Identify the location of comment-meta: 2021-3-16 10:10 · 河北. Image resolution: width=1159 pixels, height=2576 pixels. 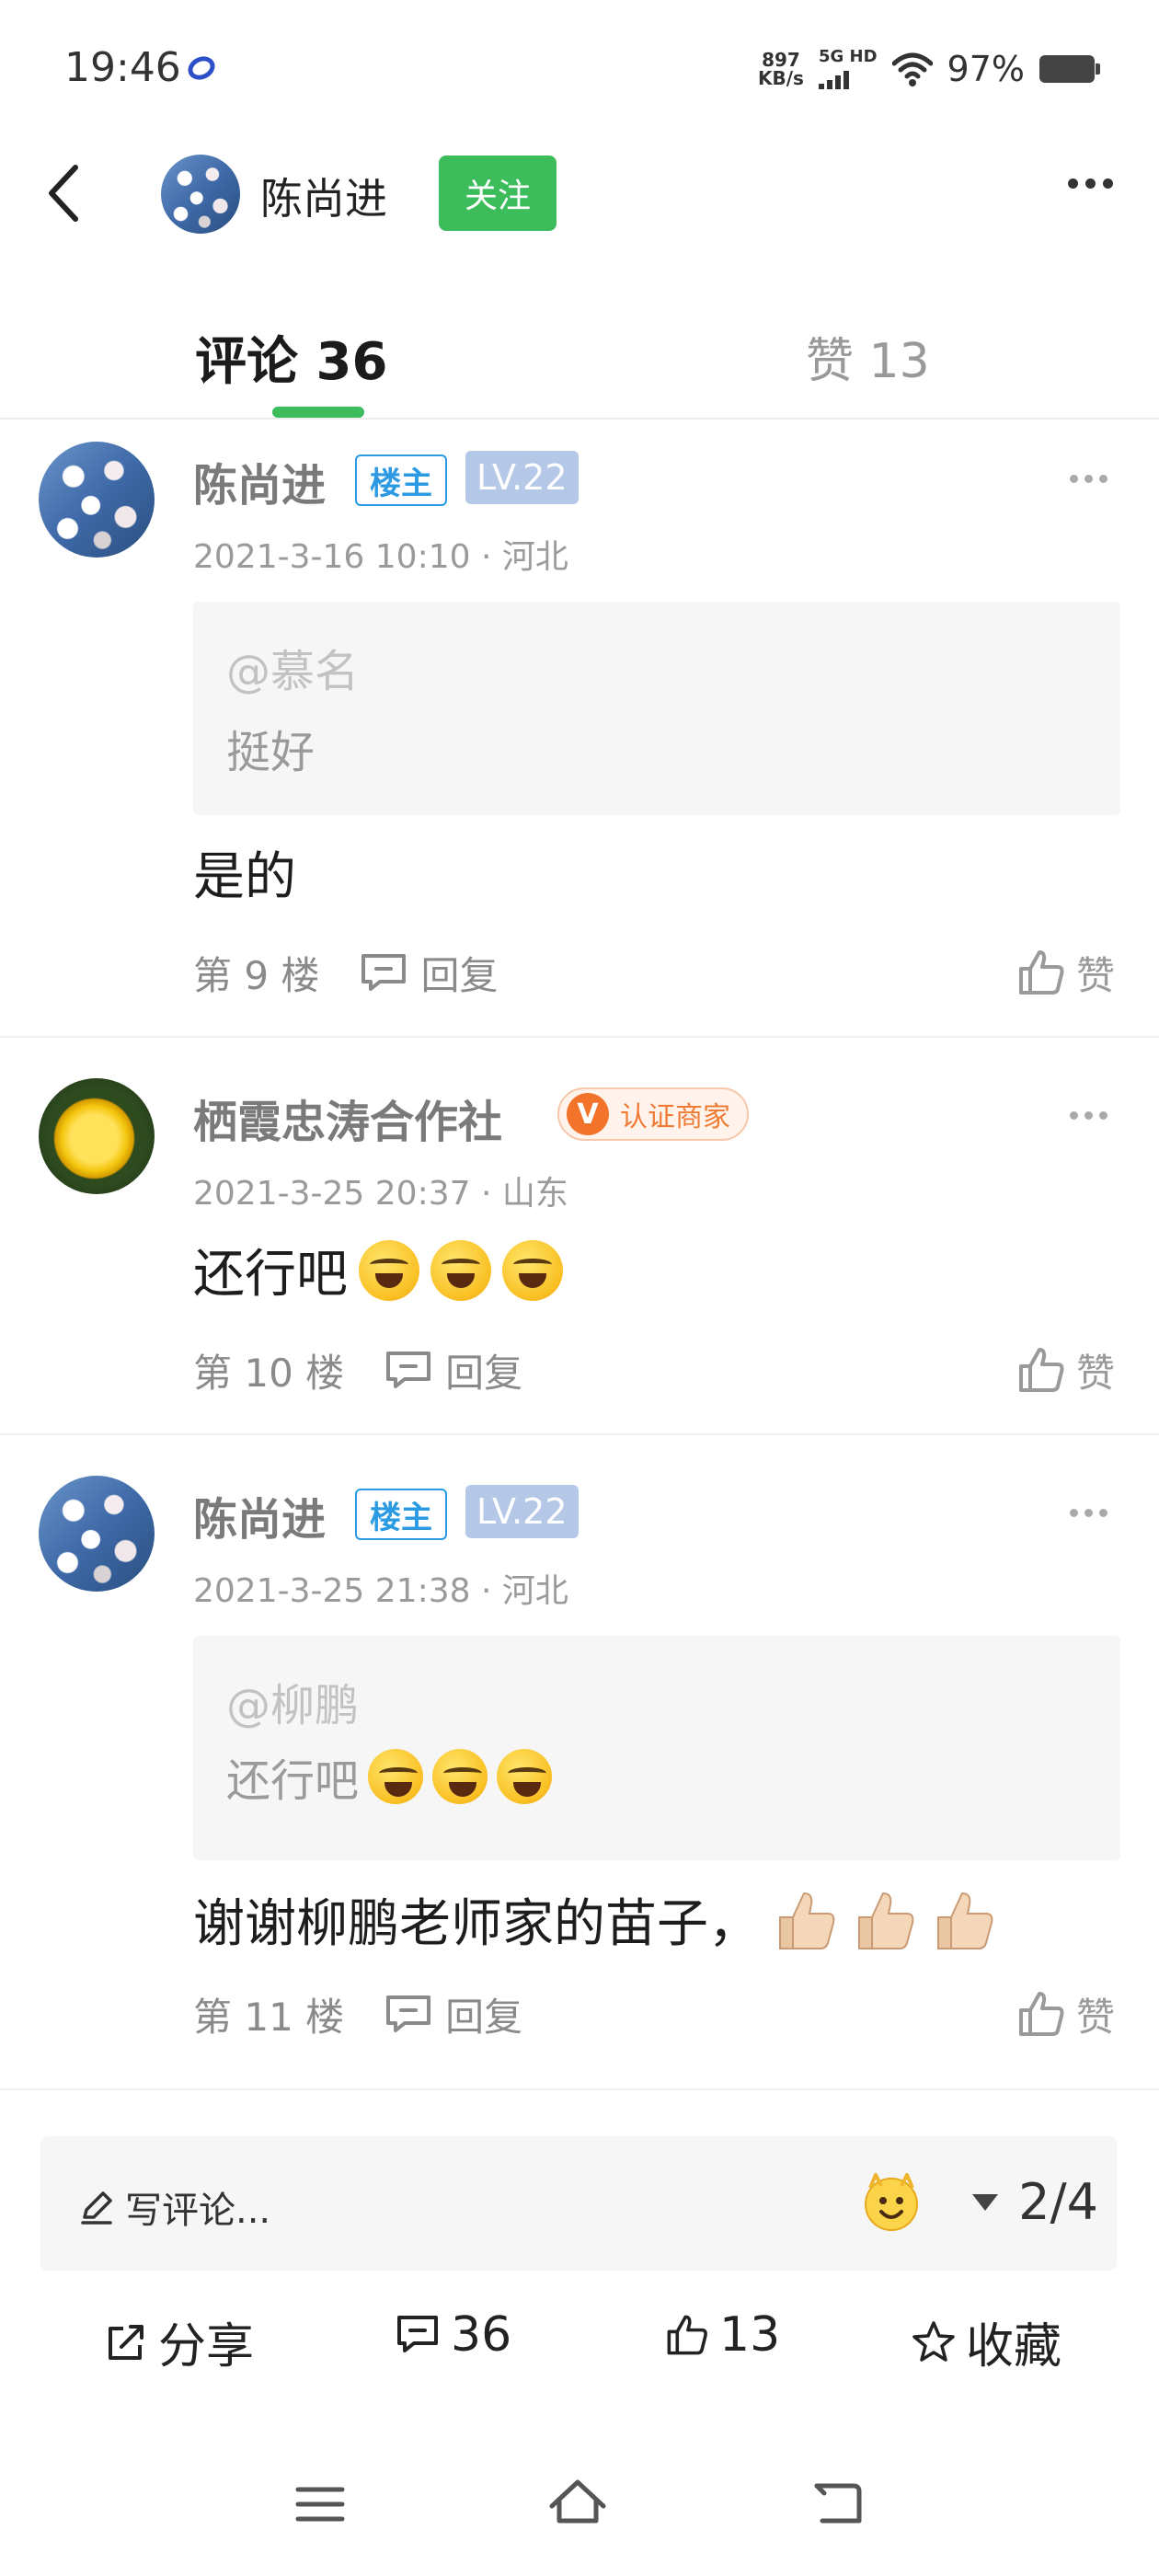
(380, 557).